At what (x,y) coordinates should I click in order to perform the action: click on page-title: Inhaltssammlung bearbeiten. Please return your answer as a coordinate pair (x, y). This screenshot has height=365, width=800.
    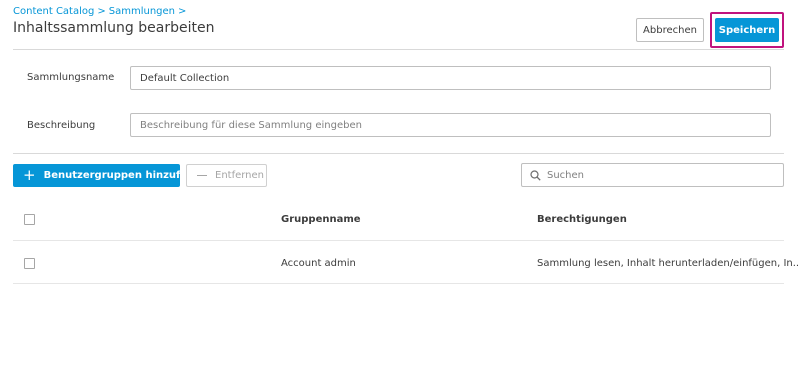
    Looking at the image, I should click on (114, 28).